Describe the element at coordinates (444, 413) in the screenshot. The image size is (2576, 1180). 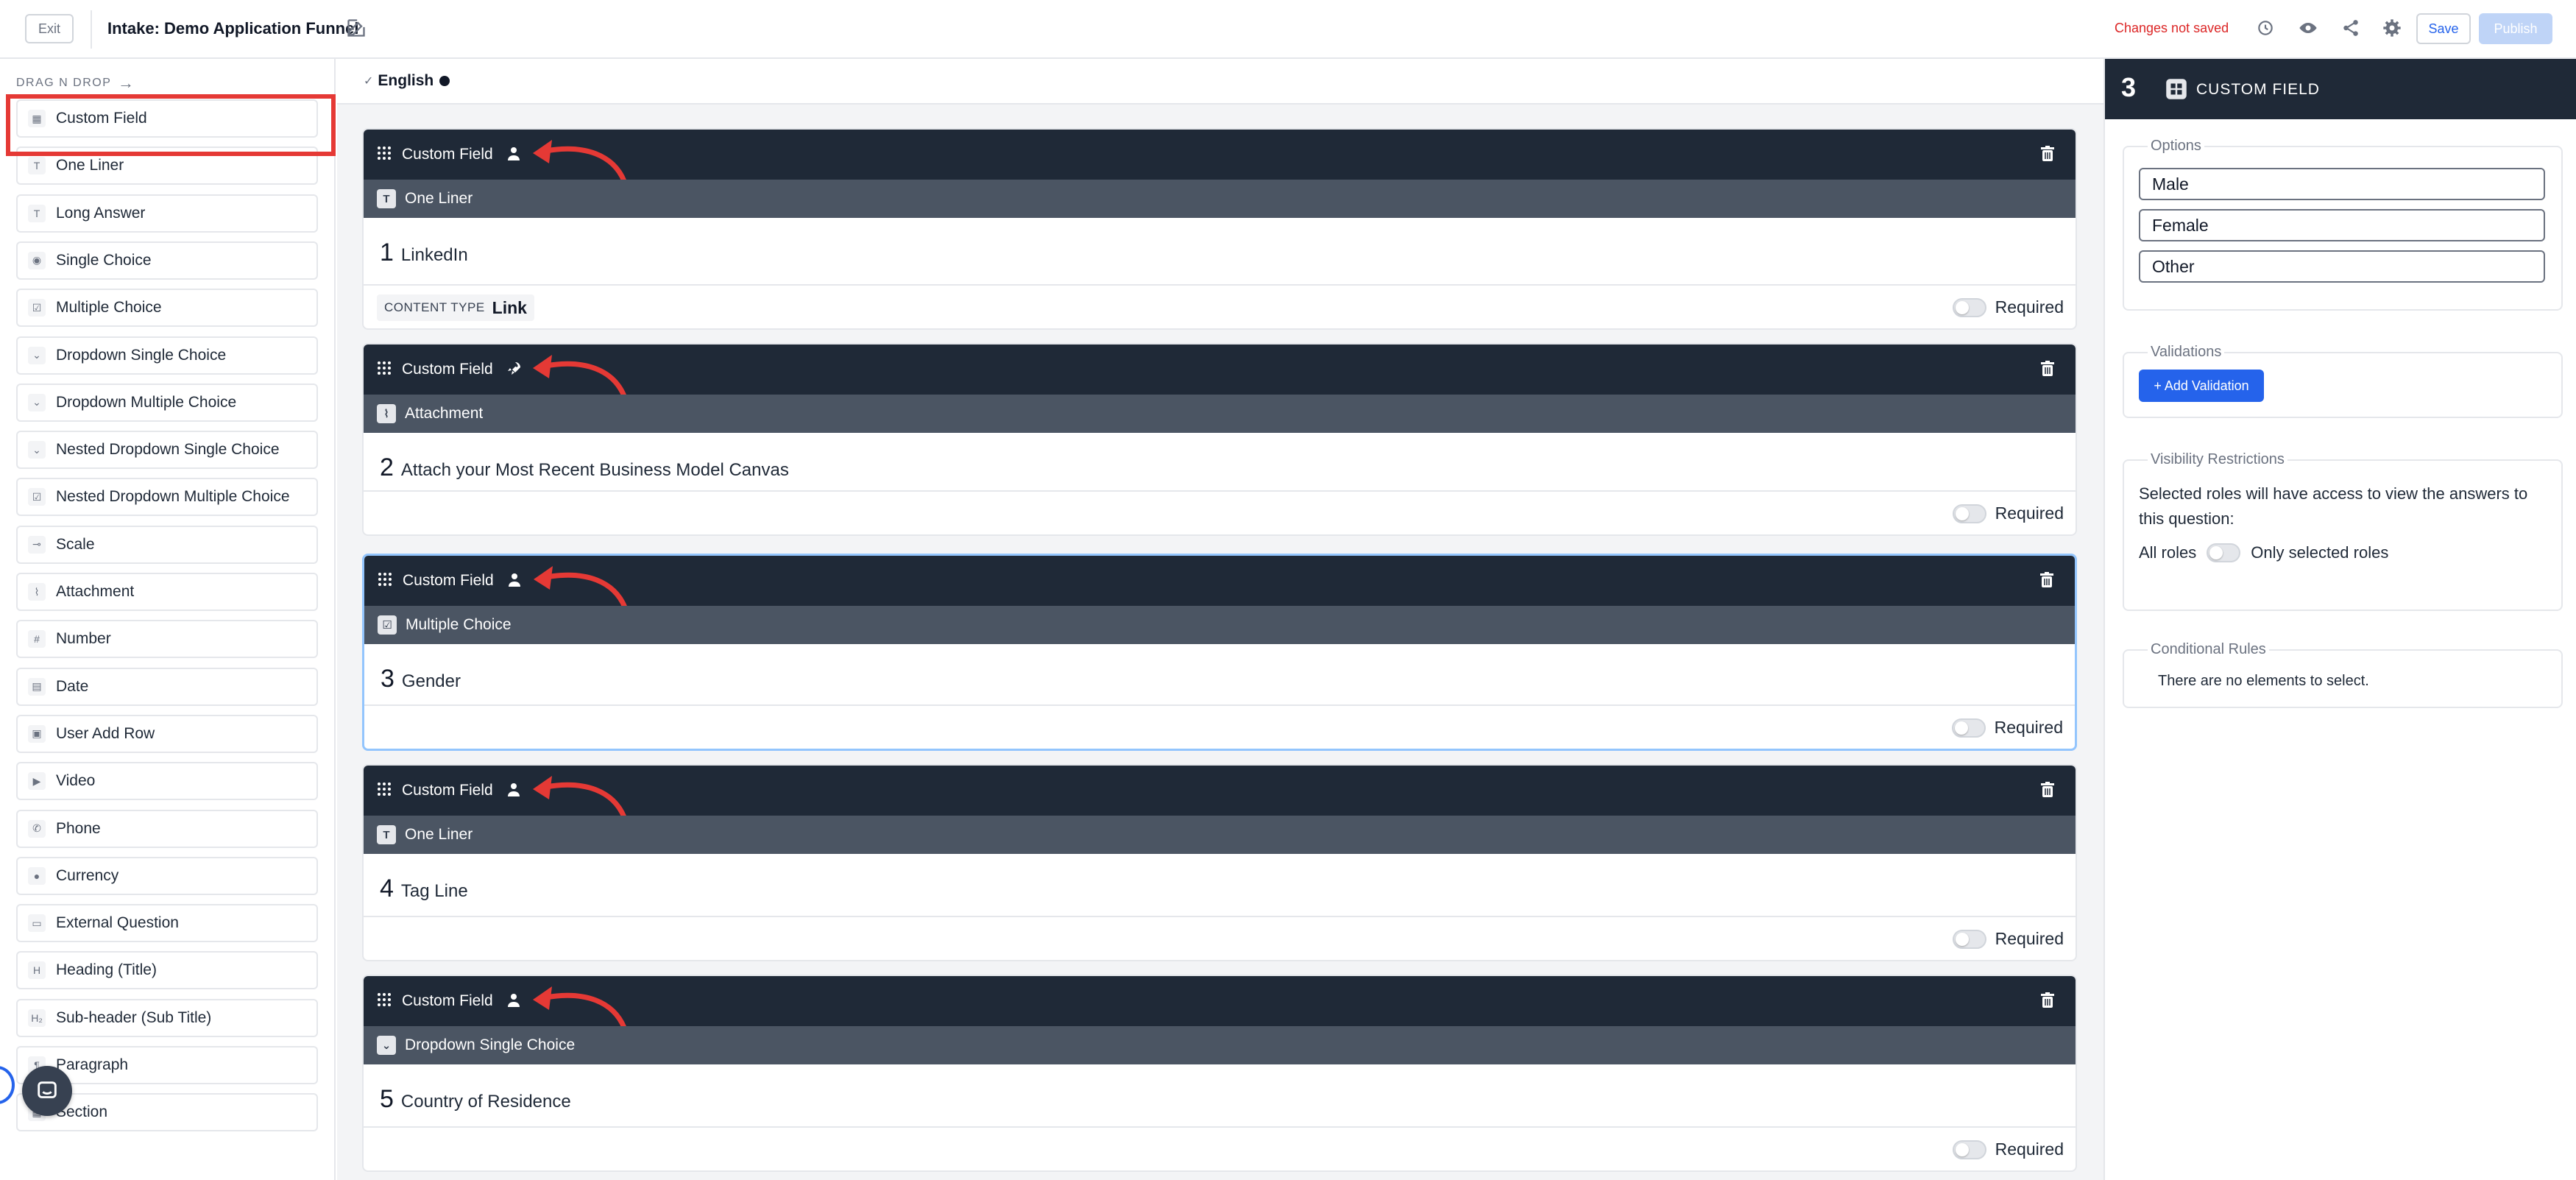
I see `field-type-label: Attachment` at that location.